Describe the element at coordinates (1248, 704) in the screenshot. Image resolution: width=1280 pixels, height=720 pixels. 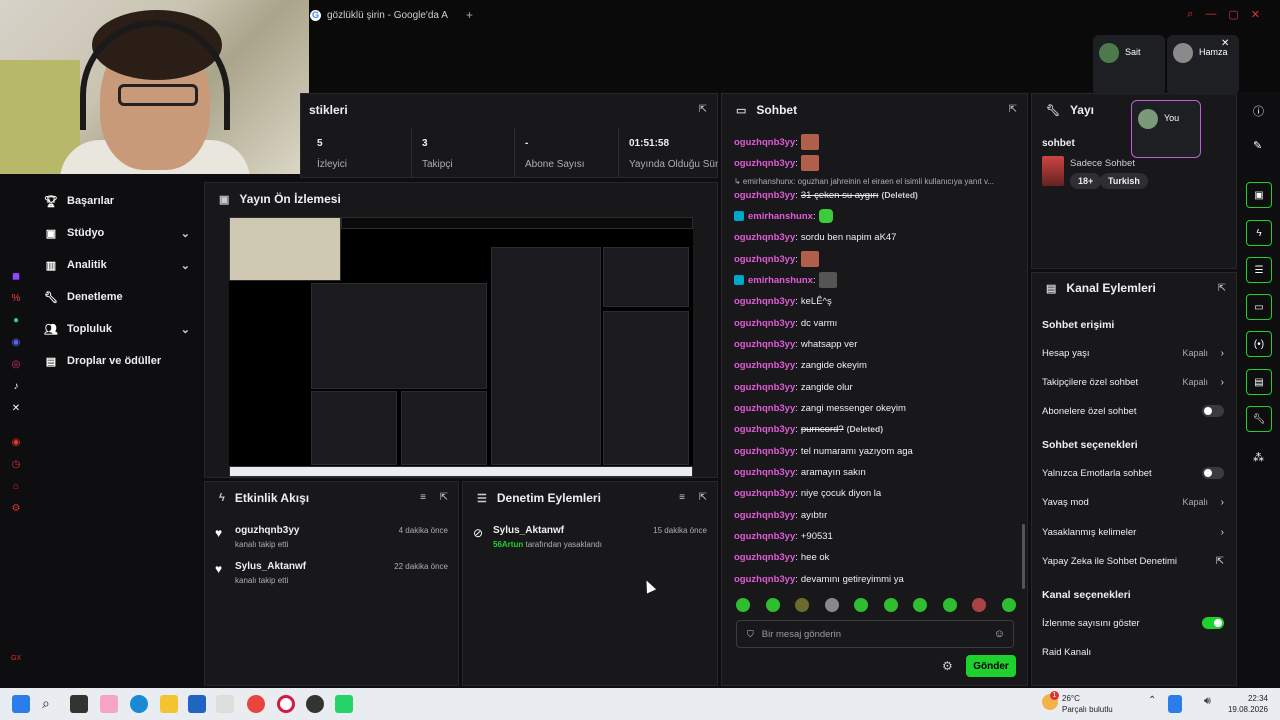
I see `system-clock: 22:34 19.08.2026` at that location.